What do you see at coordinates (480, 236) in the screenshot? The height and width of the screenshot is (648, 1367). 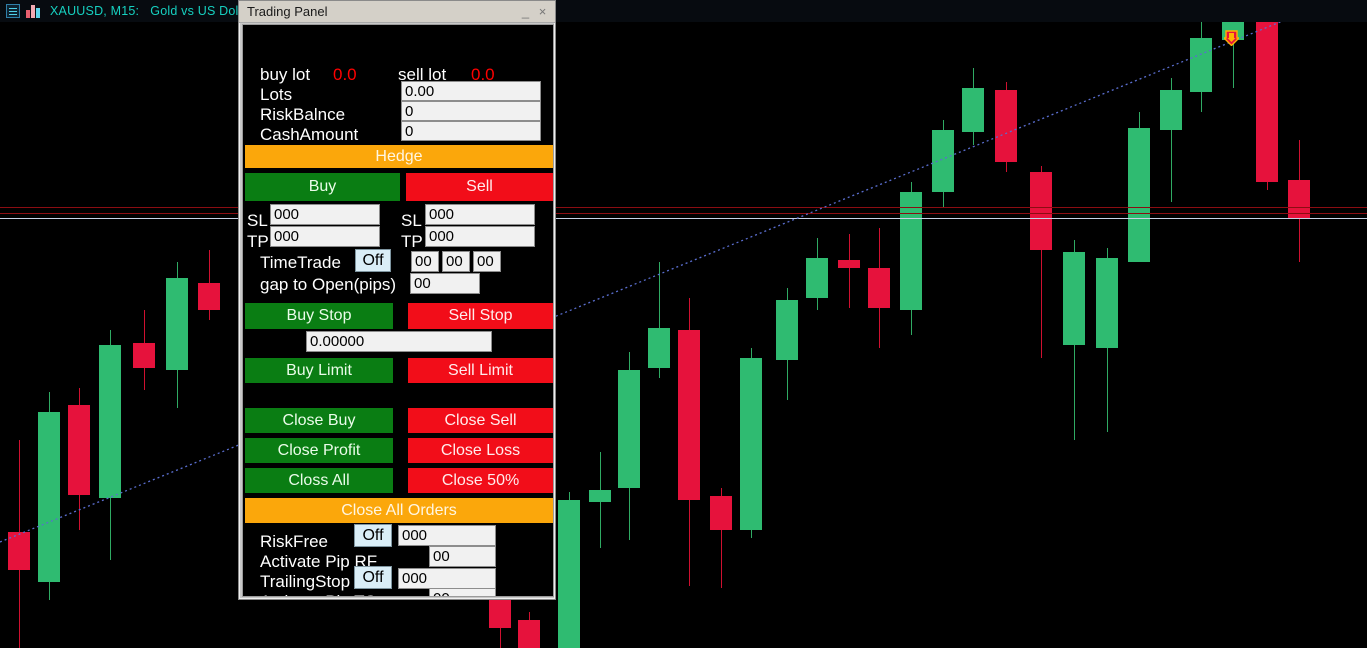 I see `sell-tp-input: 000` at bounding box center [480, 236].